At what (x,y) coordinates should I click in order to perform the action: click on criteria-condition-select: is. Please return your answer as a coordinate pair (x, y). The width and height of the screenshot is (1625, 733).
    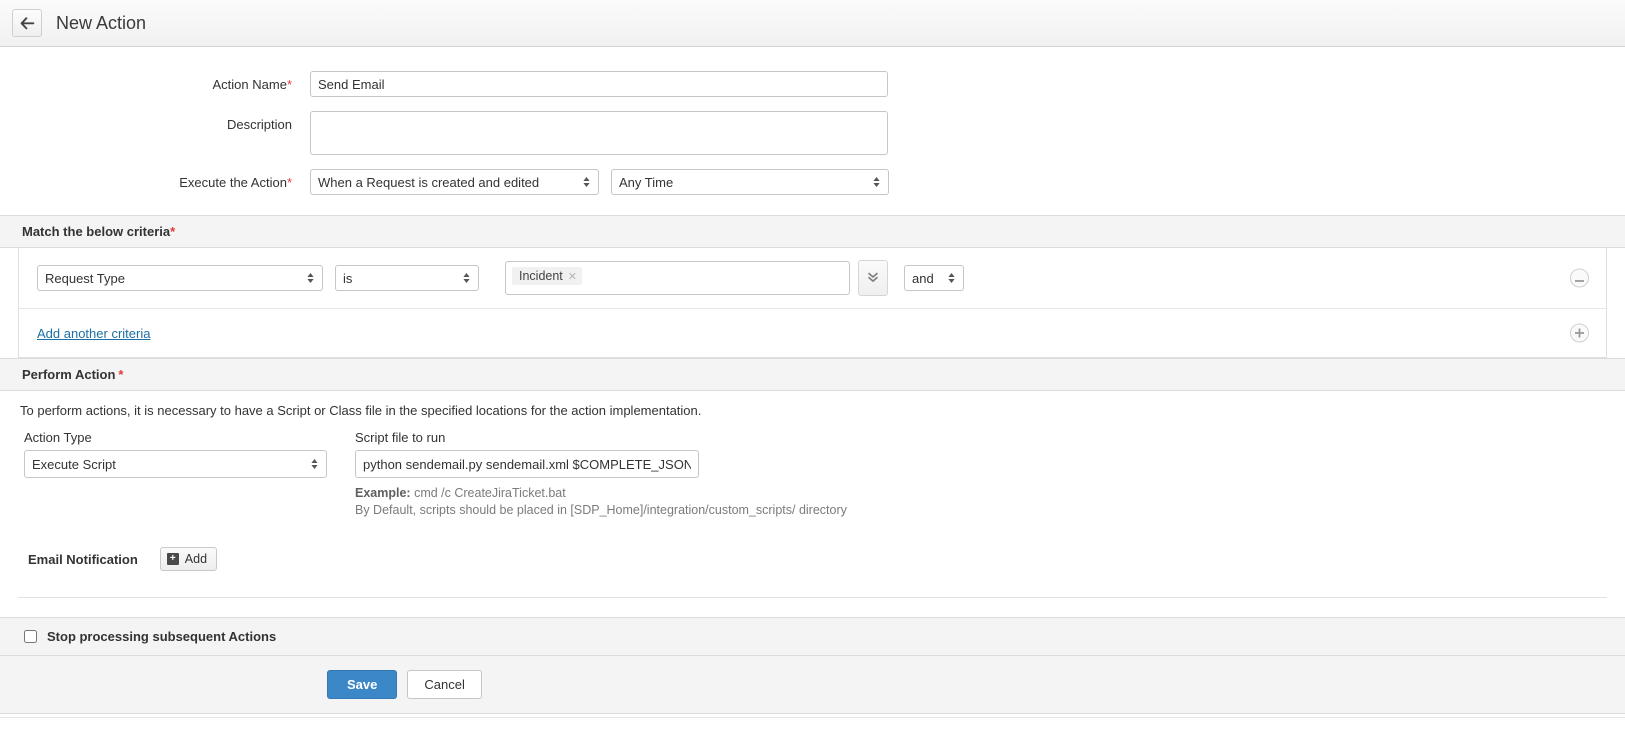
    Looking at the image, I should click on (407, 278).